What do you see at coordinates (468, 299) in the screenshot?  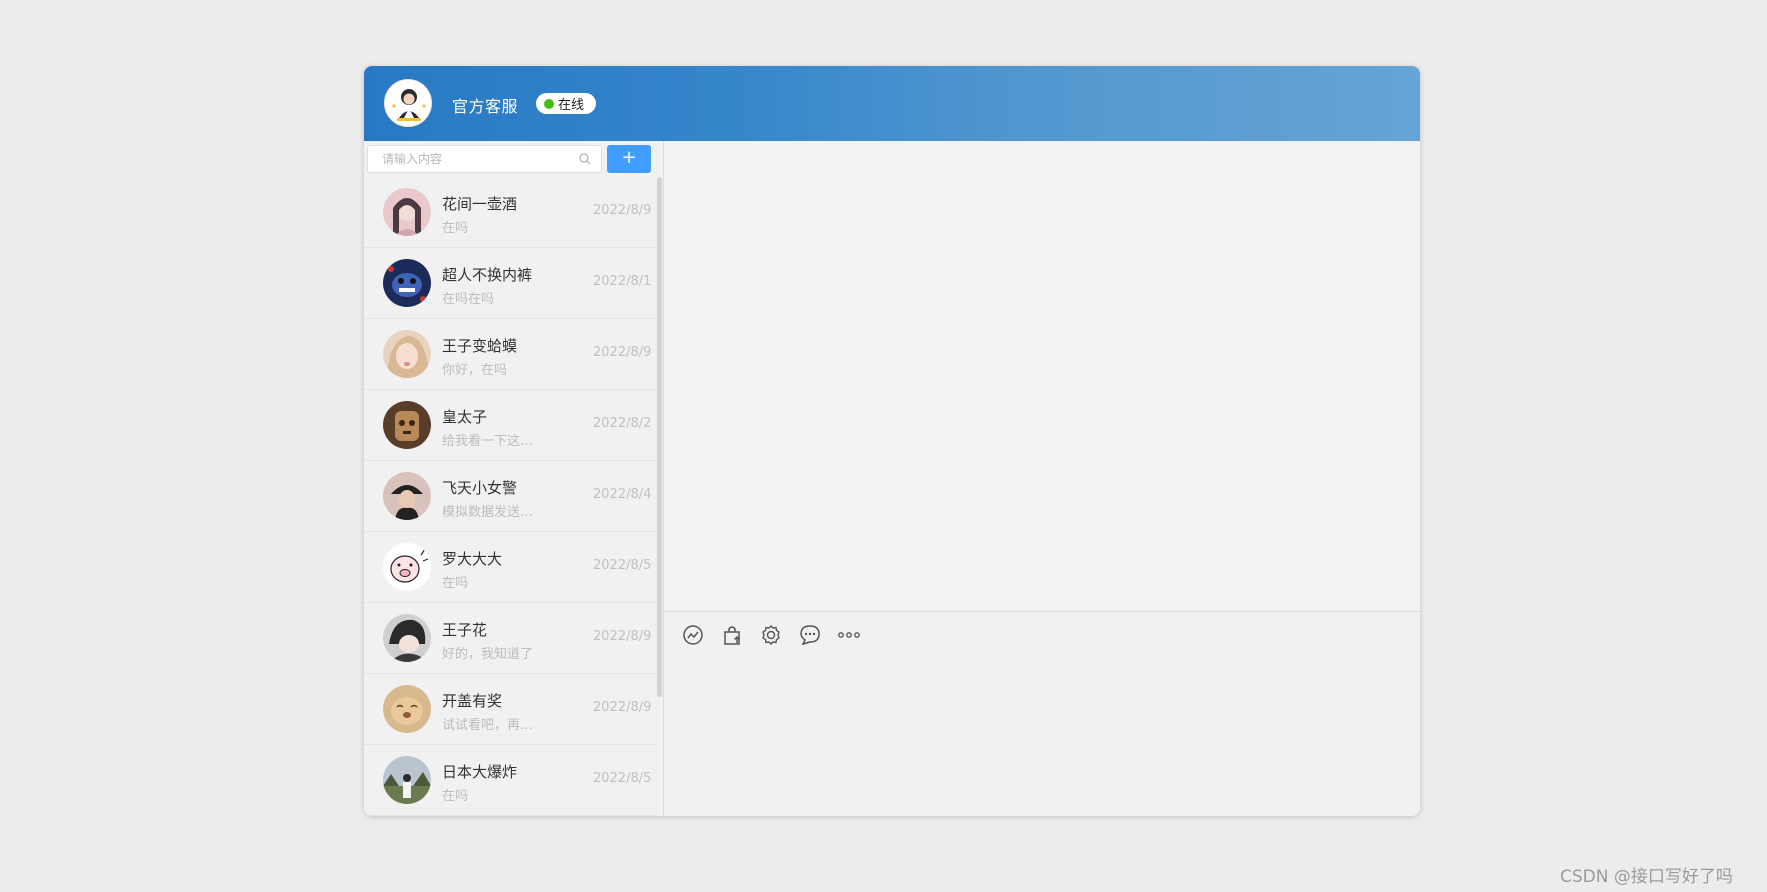 I see `contact-last-message: 在吗在吗` at bounding box center [468, 299].